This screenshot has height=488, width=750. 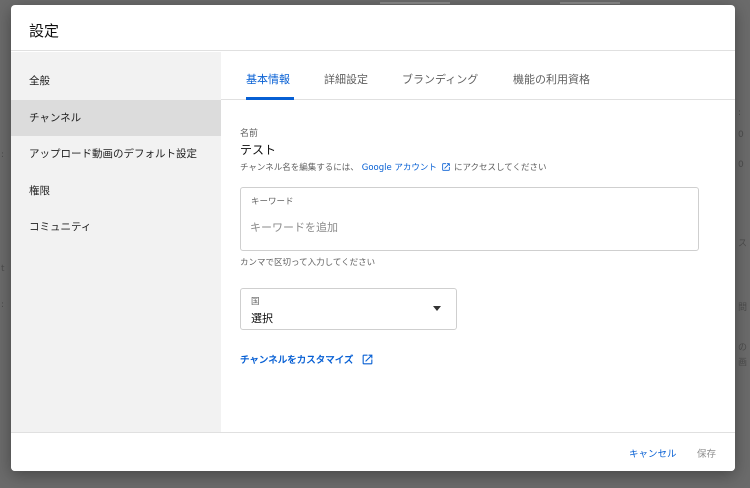 I want to click on background-fragment: 問, so click(x=743, y=308).